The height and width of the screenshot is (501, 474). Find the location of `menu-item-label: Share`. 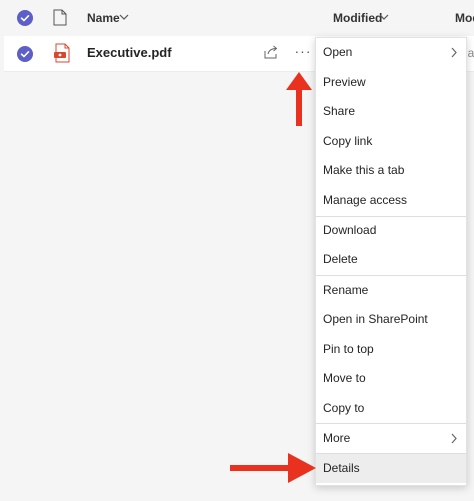

menu-item-label: Share is located at coordinates (339, 111).